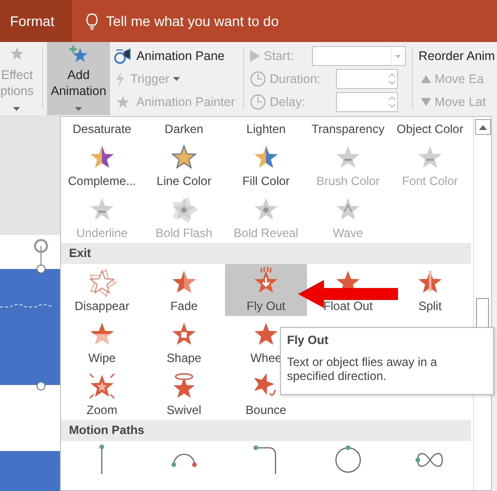 This screenshot has height=491, width=497. I want to click on animation-option: Swivel, so click(184, 394).